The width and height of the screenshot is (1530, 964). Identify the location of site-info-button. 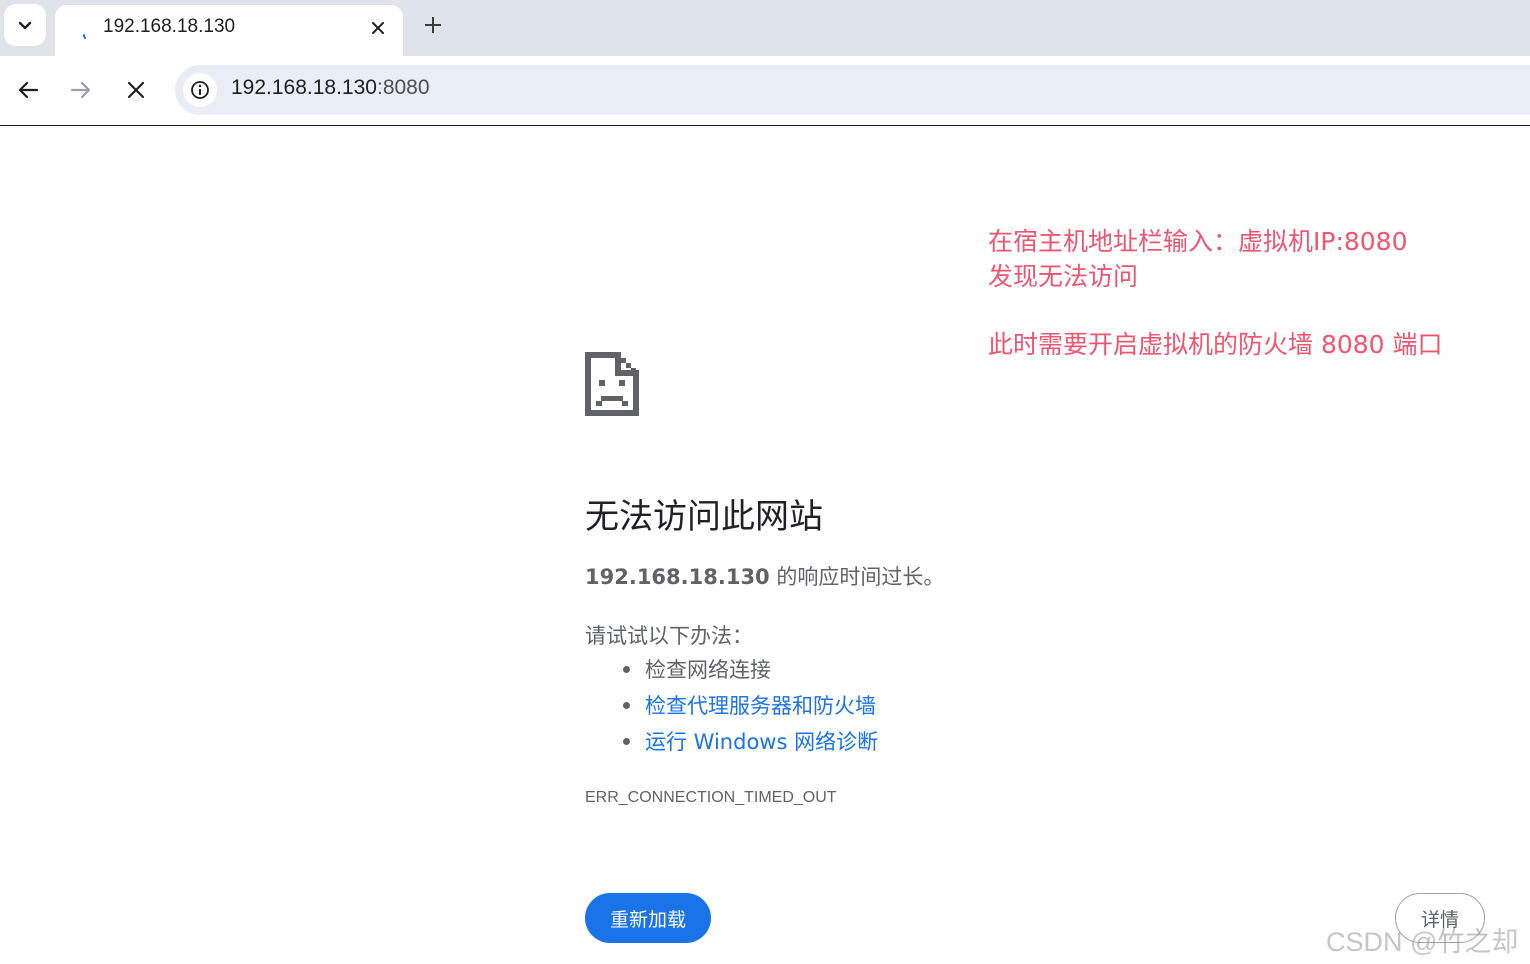
(200, 90).